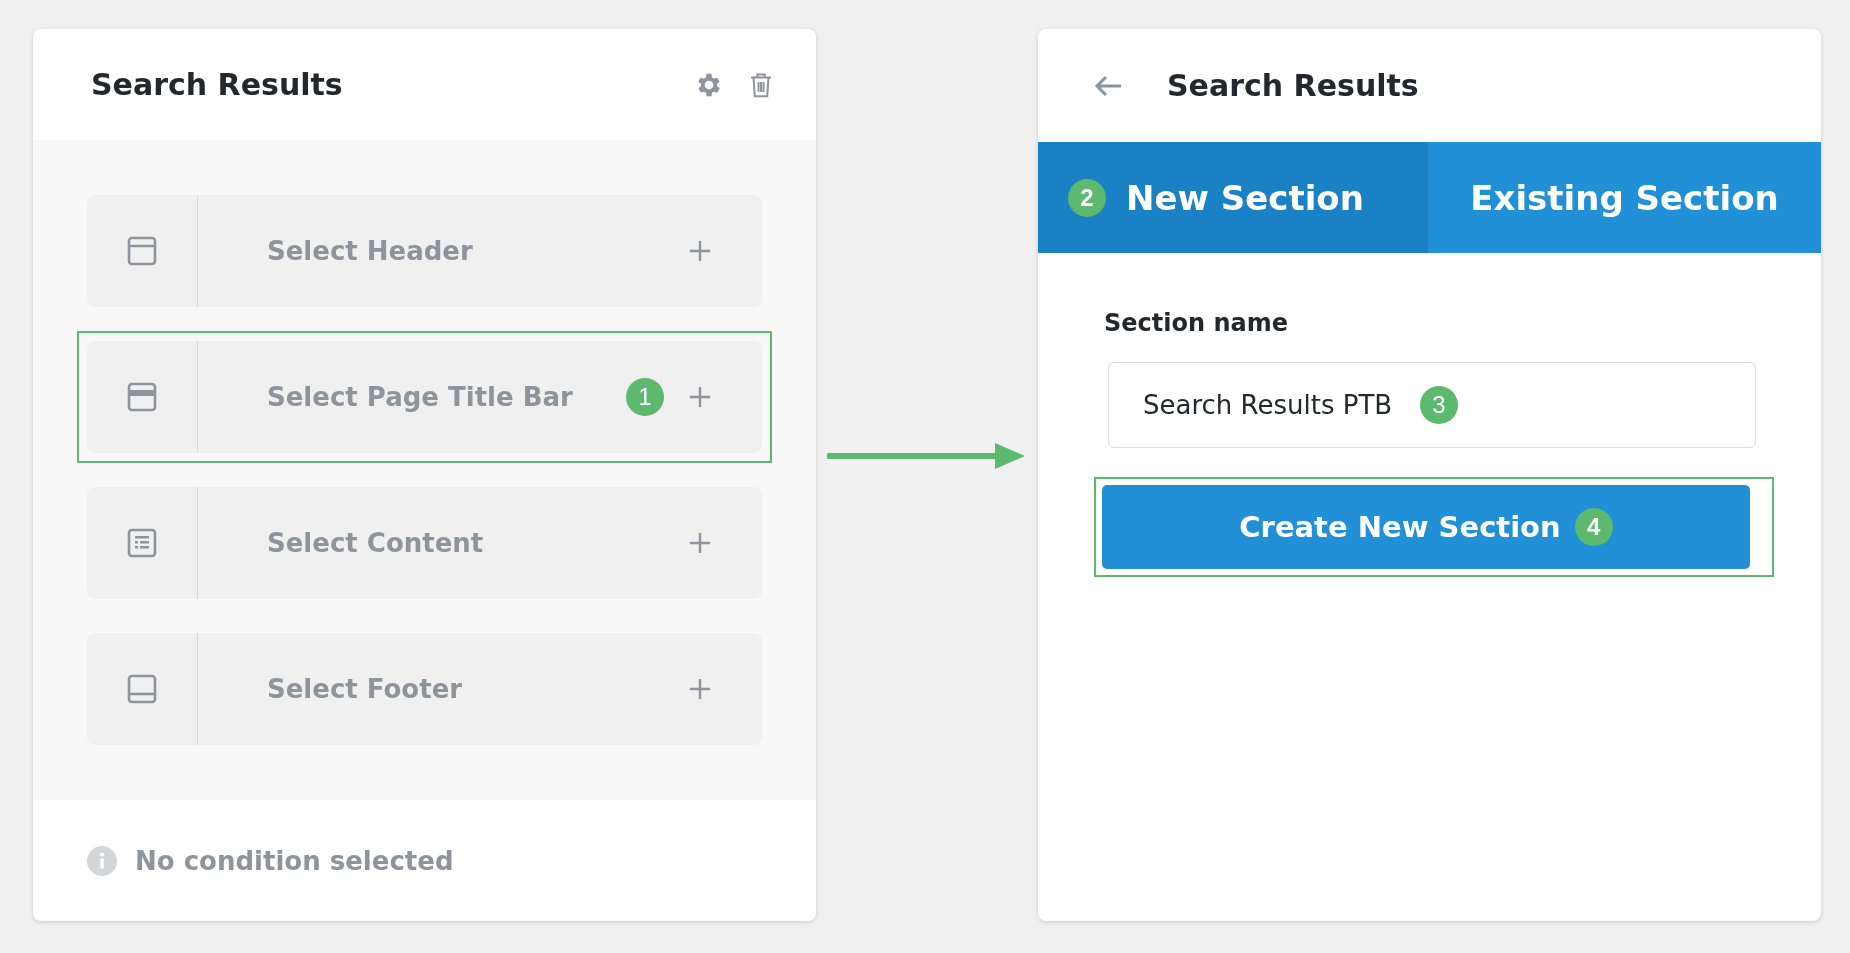 The width and height of the screenshot is (1850, 953). I want to click on tab: Existing Section, so click(1624, 197).